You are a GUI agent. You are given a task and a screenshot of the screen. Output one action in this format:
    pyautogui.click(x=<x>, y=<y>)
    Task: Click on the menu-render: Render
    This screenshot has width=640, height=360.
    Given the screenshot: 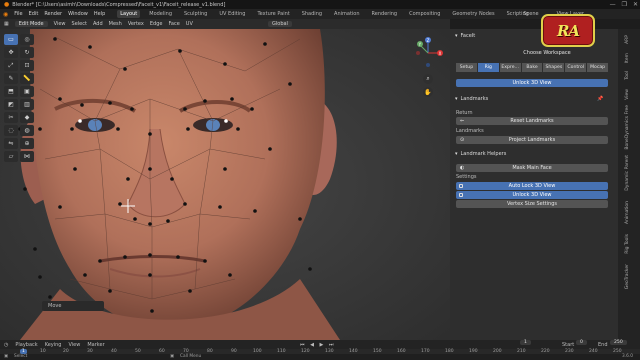 What is the action you would take?
    pyautogui.click(x=53, y=14)
    